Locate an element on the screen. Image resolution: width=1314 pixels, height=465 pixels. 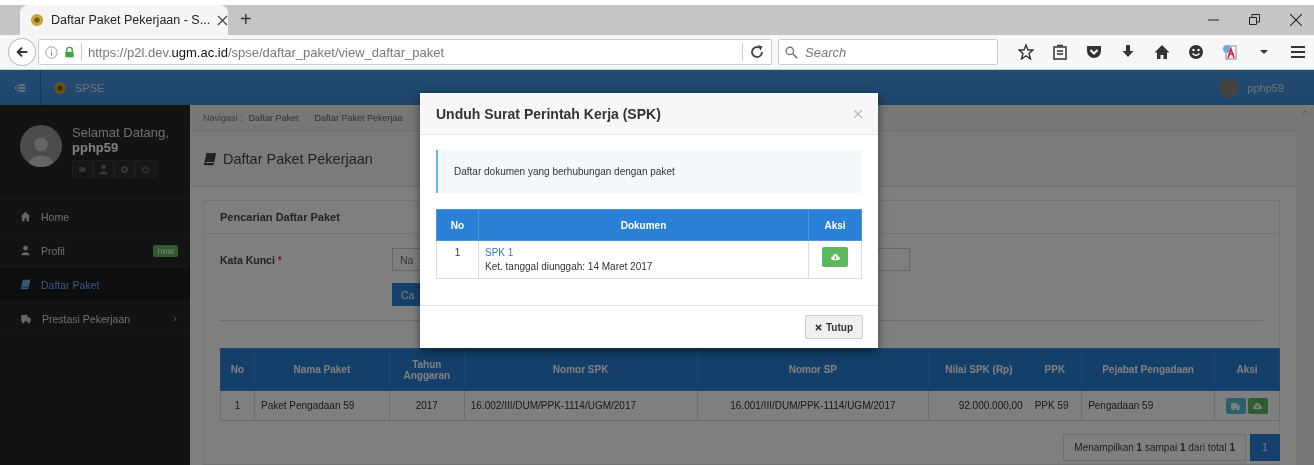
power-icon is located at coordinates (145, 169).